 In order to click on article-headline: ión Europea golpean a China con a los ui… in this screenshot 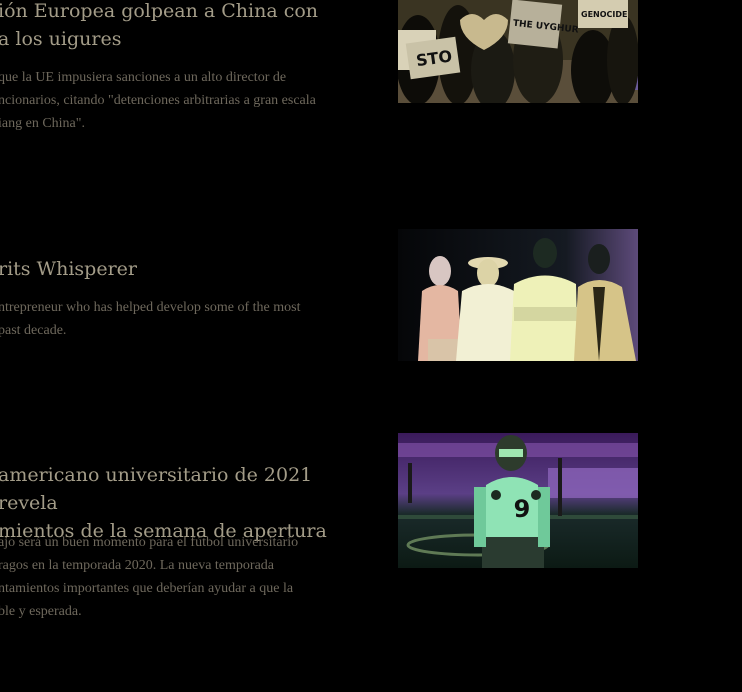, I will do `click(179, 26)`.